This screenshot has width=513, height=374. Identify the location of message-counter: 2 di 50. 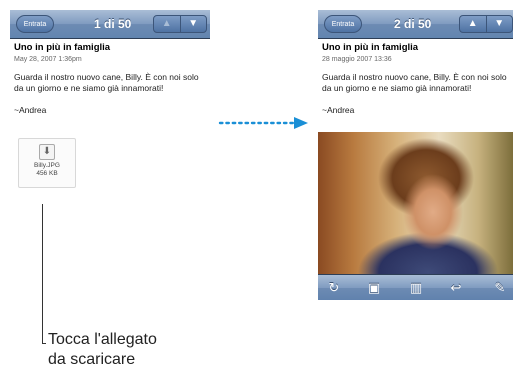
(413, 24).